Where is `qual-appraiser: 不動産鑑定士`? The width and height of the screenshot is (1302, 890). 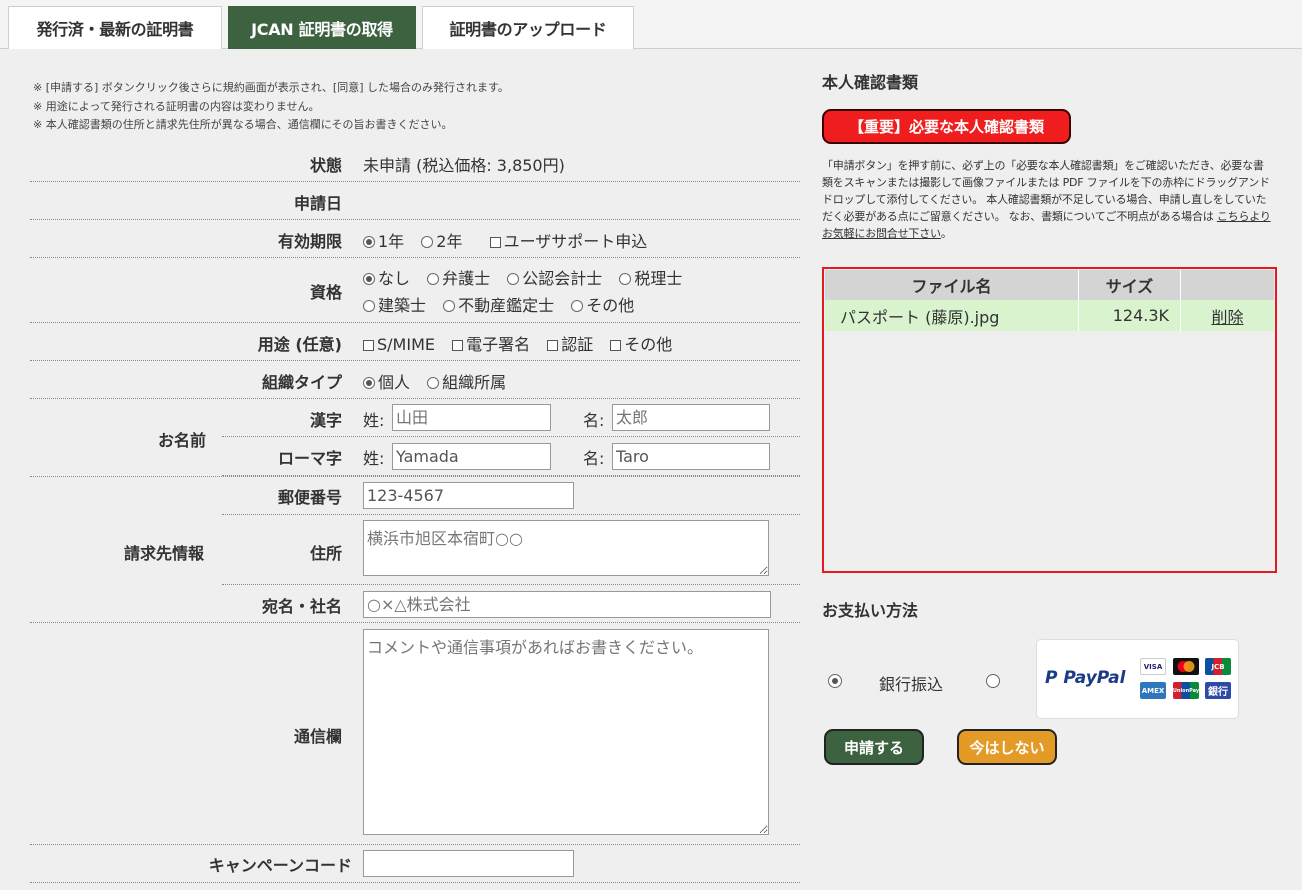 qual-appraiser: 不動産鑑定士 is located at coordinates (498, 305).